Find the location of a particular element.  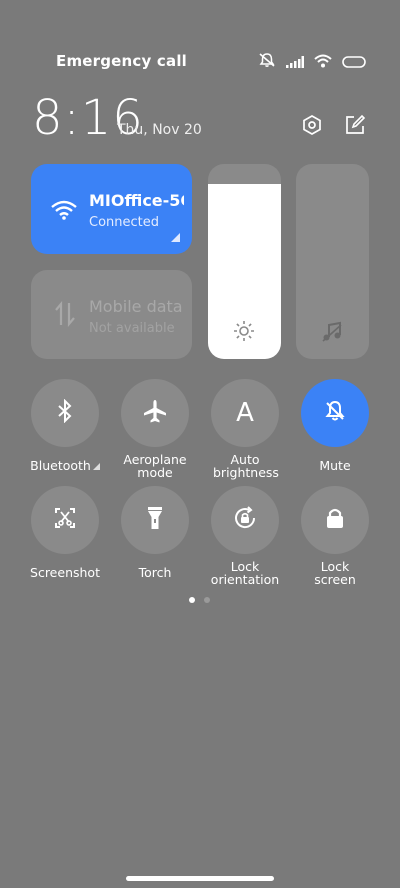

screenshot-toggle is located at coordinates (65, 520).